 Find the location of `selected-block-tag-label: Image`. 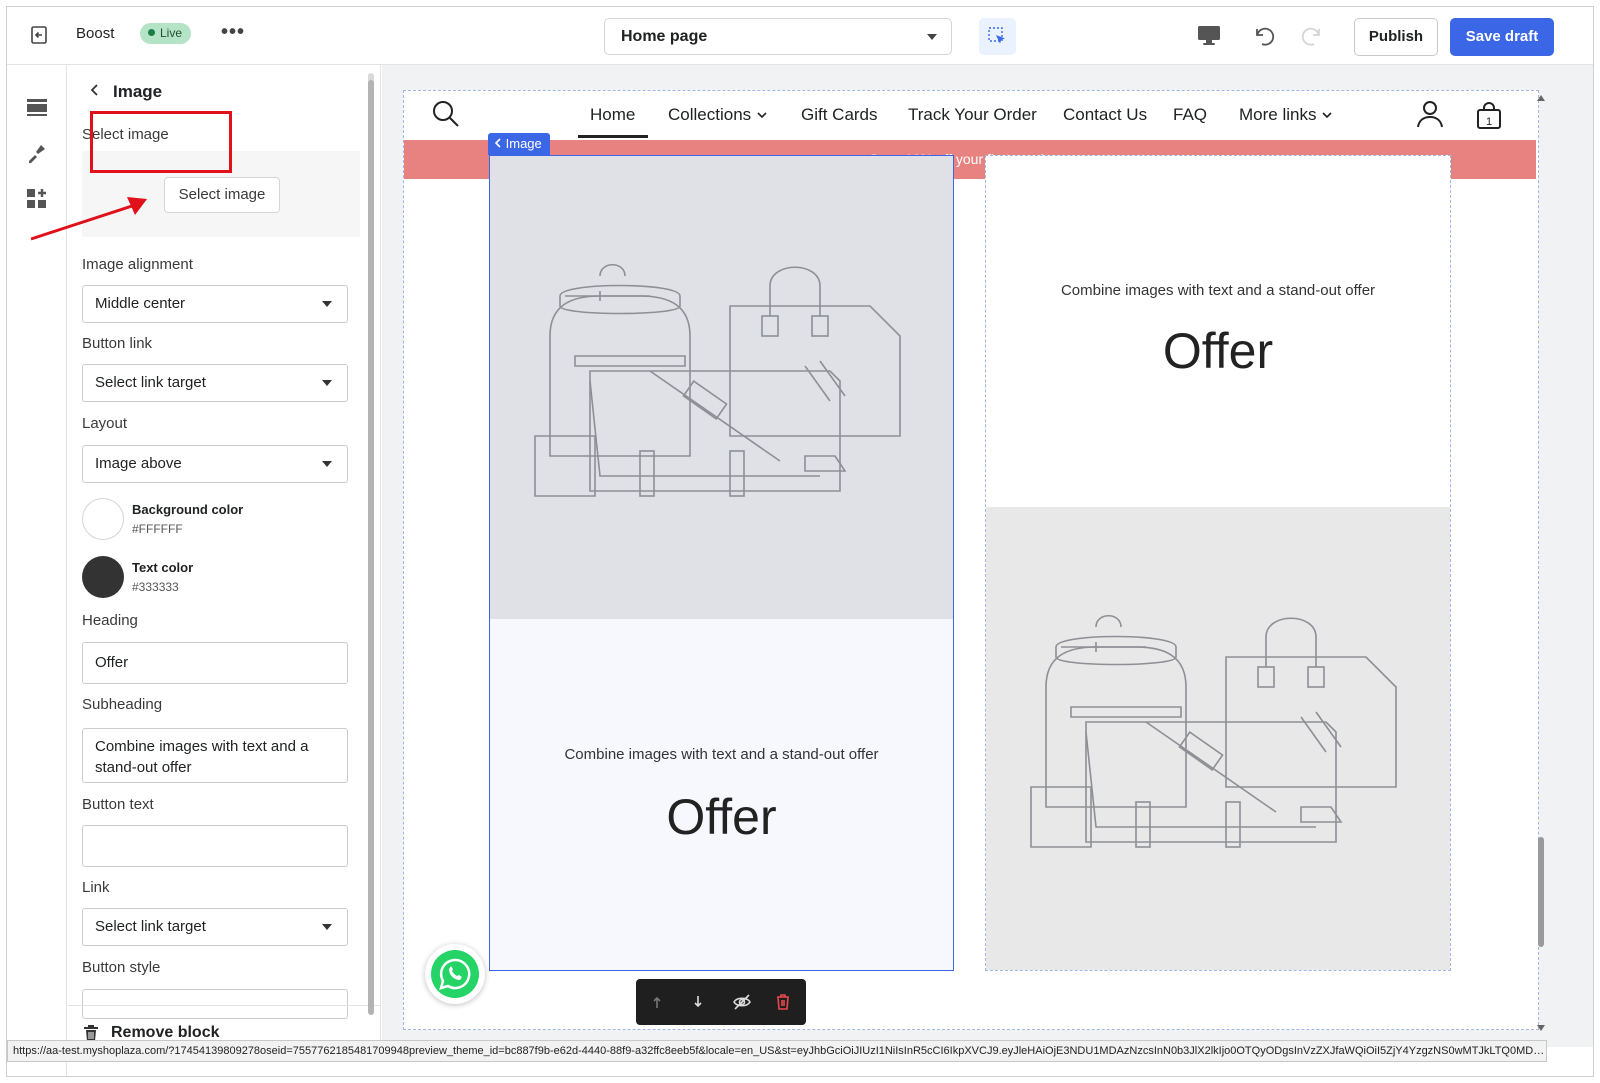

selected-block-tag-label: Image is located at coordinates (523, 143).